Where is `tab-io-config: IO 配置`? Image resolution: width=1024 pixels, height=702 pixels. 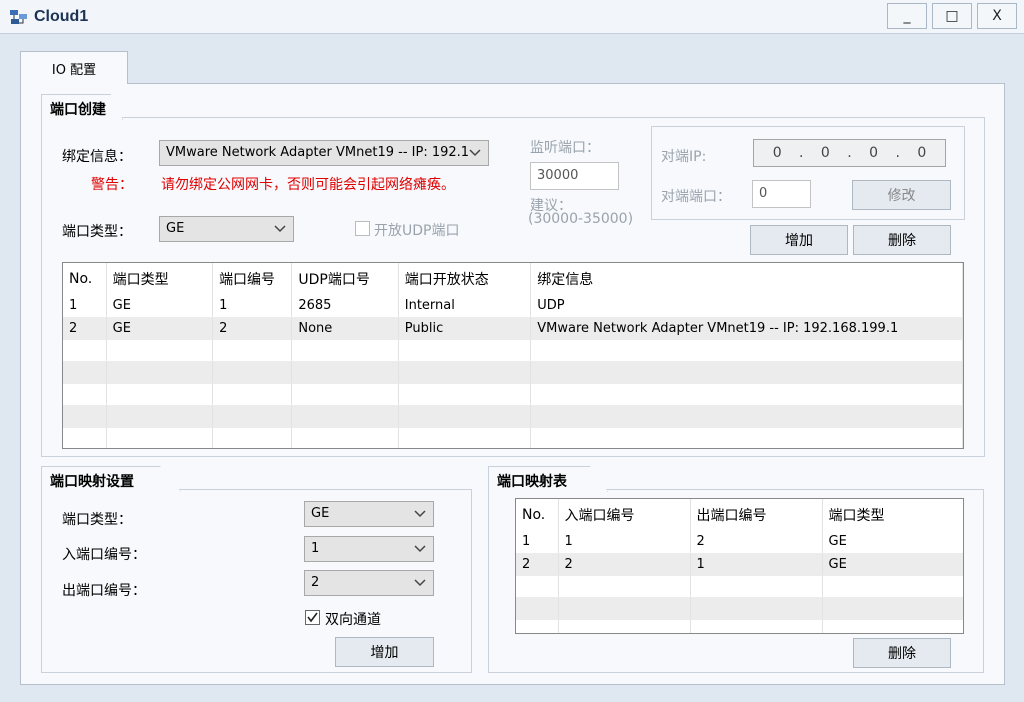 tab-io-config: IO 配置 is located at coordinates (74, 67).